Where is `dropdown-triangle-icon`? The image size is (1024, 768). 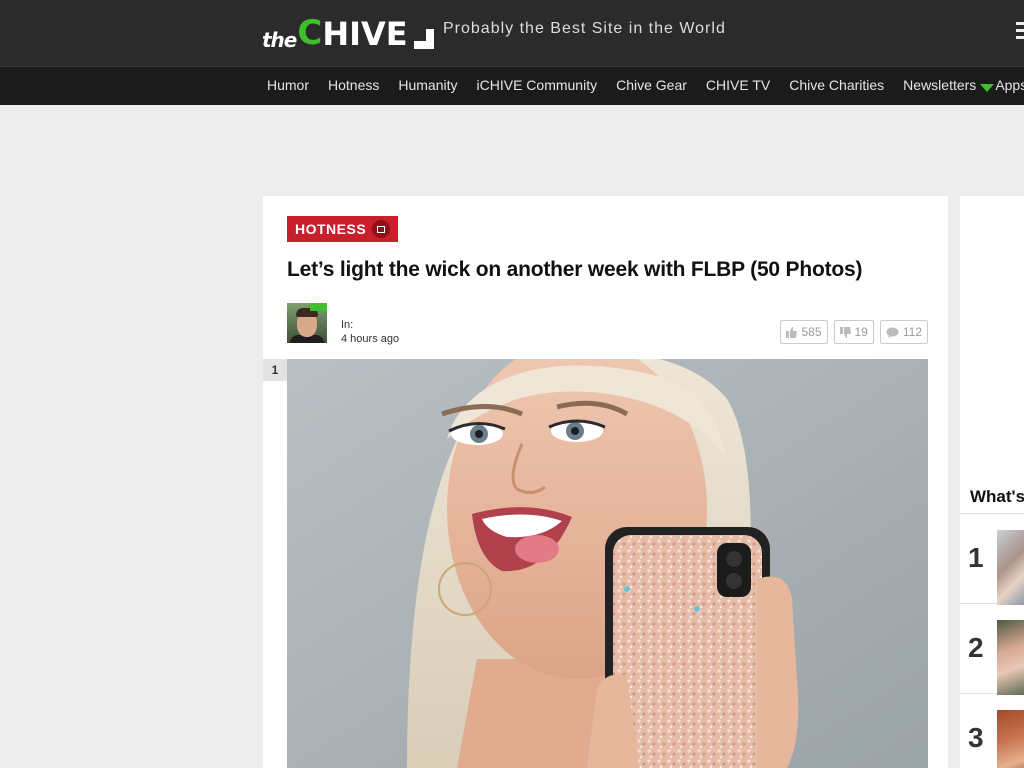
dropdown-triangle-icon is located at coordinates (987, 88).